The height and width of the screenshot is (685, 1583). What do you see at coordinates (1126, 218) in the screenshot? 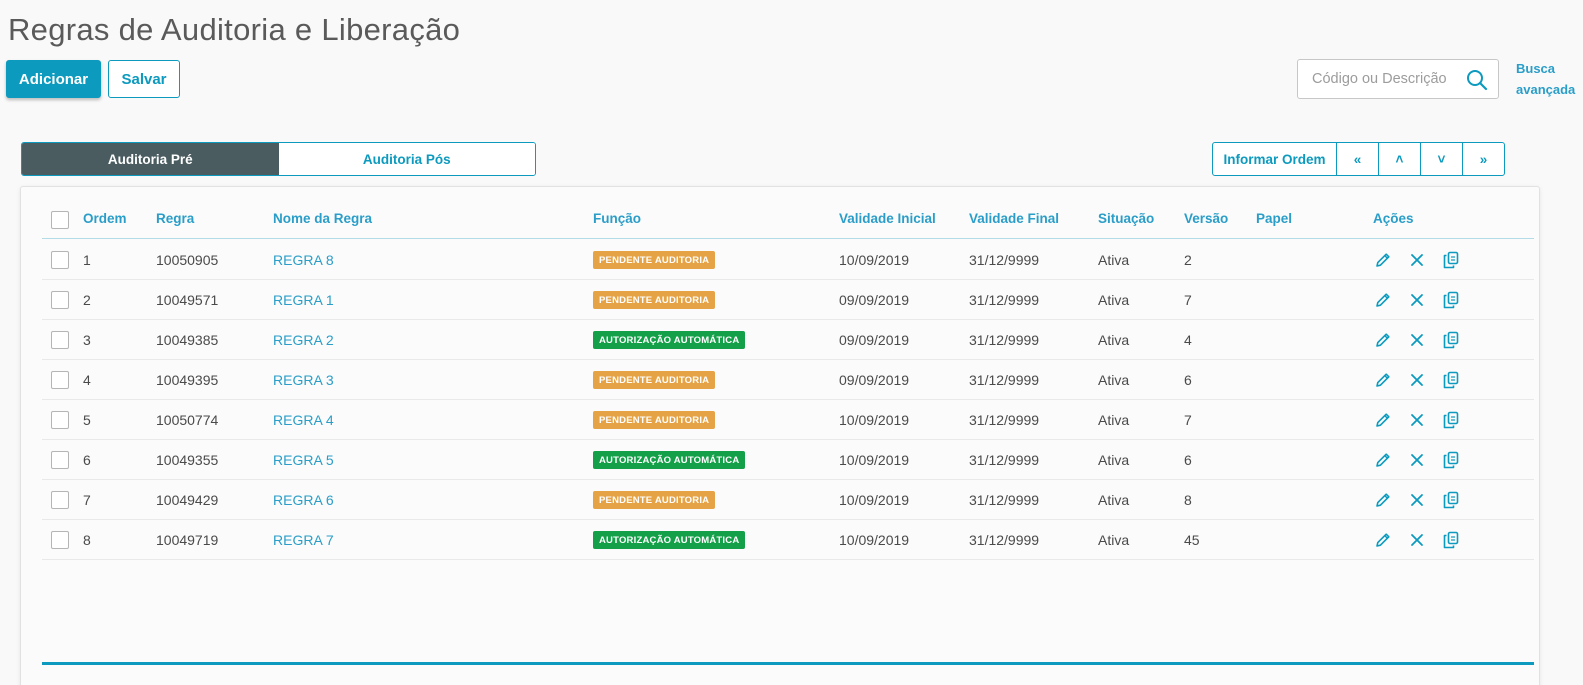
I see `header-situacao: Situação` at bounding box center [1126, 218].